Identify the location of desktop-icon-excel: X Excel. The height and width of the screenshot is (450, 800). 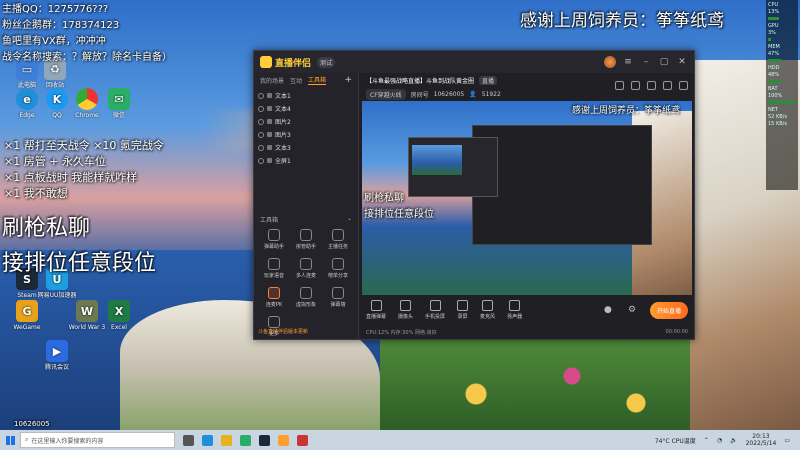
(119, 315).